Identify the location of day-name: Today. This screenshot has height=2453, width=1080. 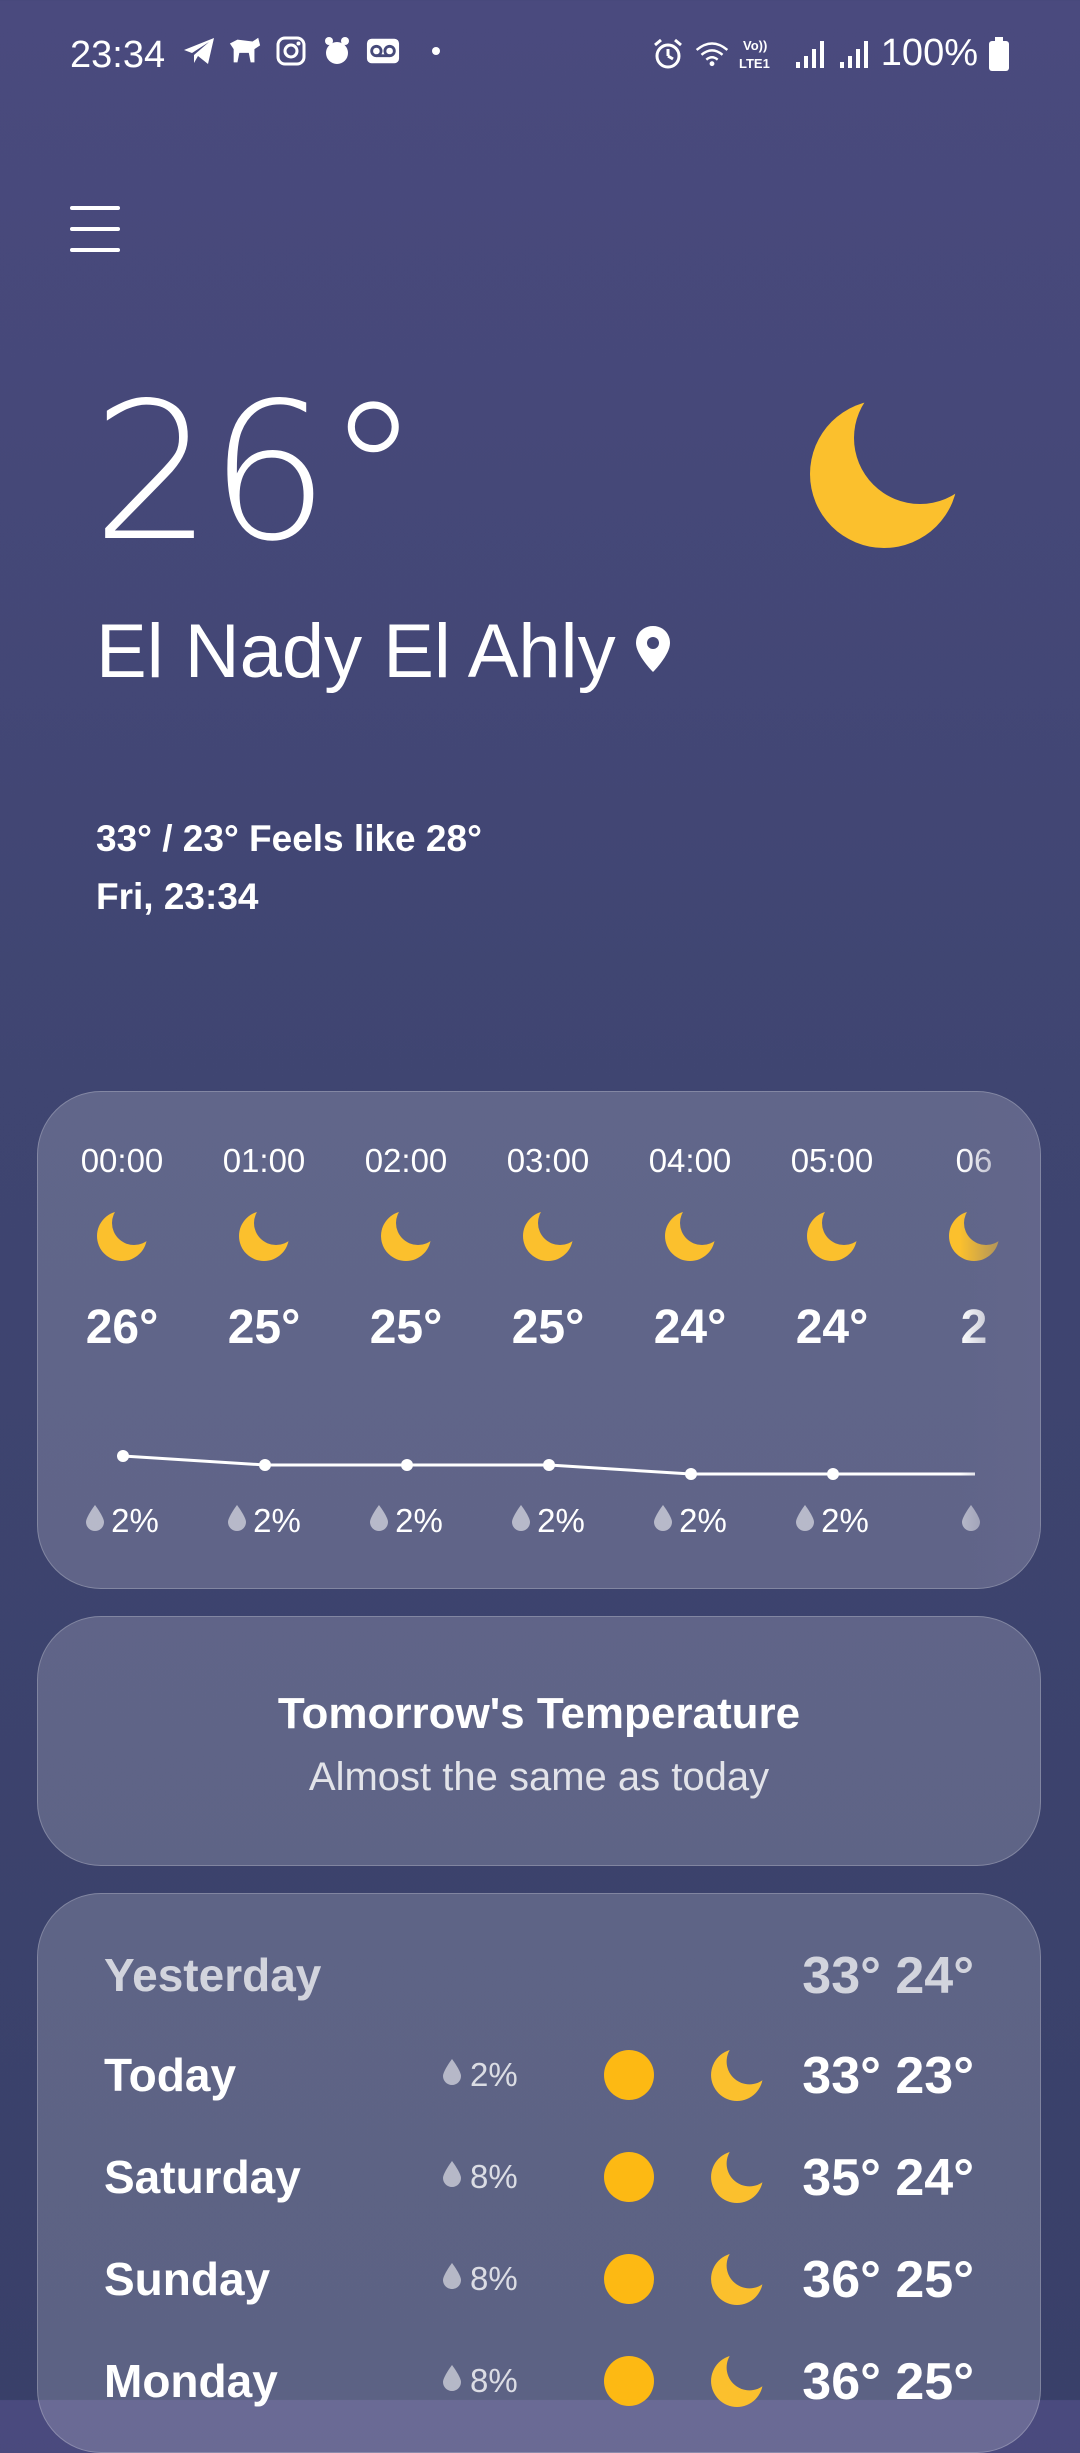
(170, 2075).